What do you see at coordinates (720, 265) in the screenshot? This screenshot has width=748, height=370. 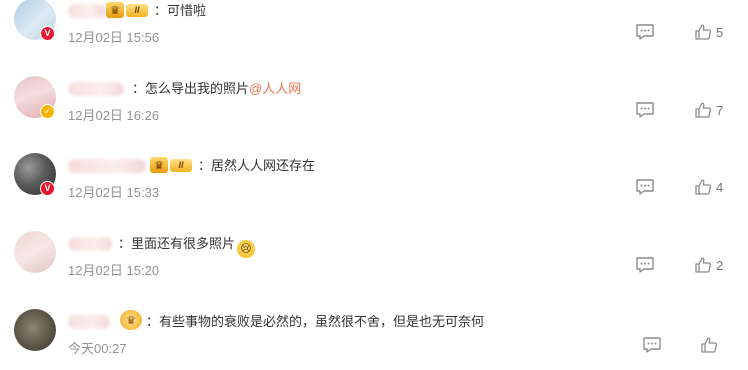 I see `like-count: 2` at bounding box center [720, 265].